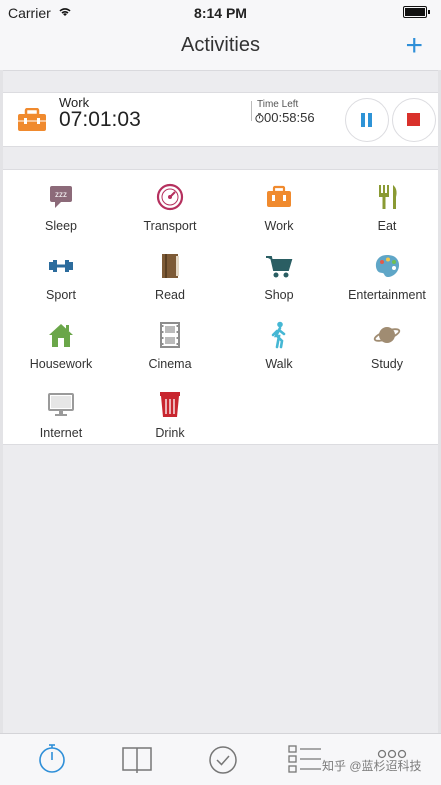 The image size is (441, 785). I want to click on tab-list, so click(305, 759).